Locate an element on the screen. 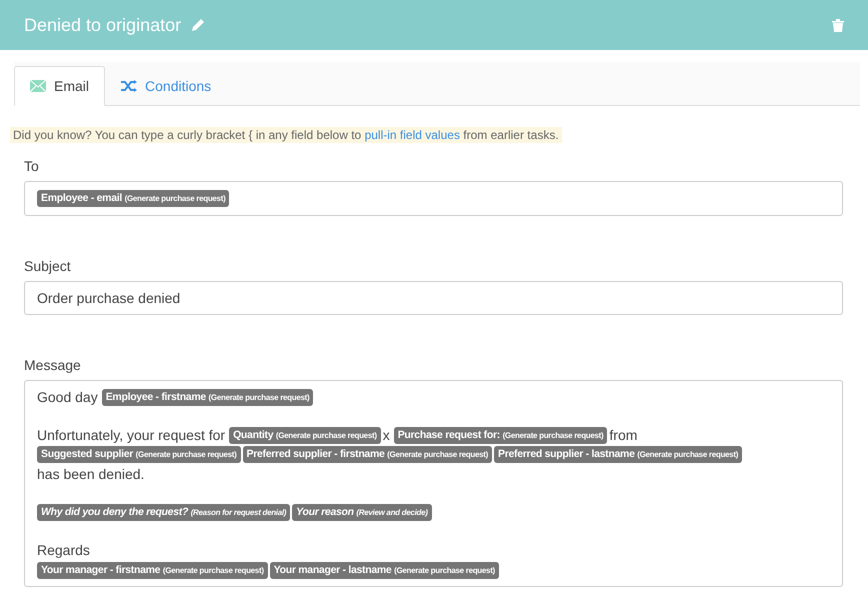  tab: Email is located at coordinates (60, 86).